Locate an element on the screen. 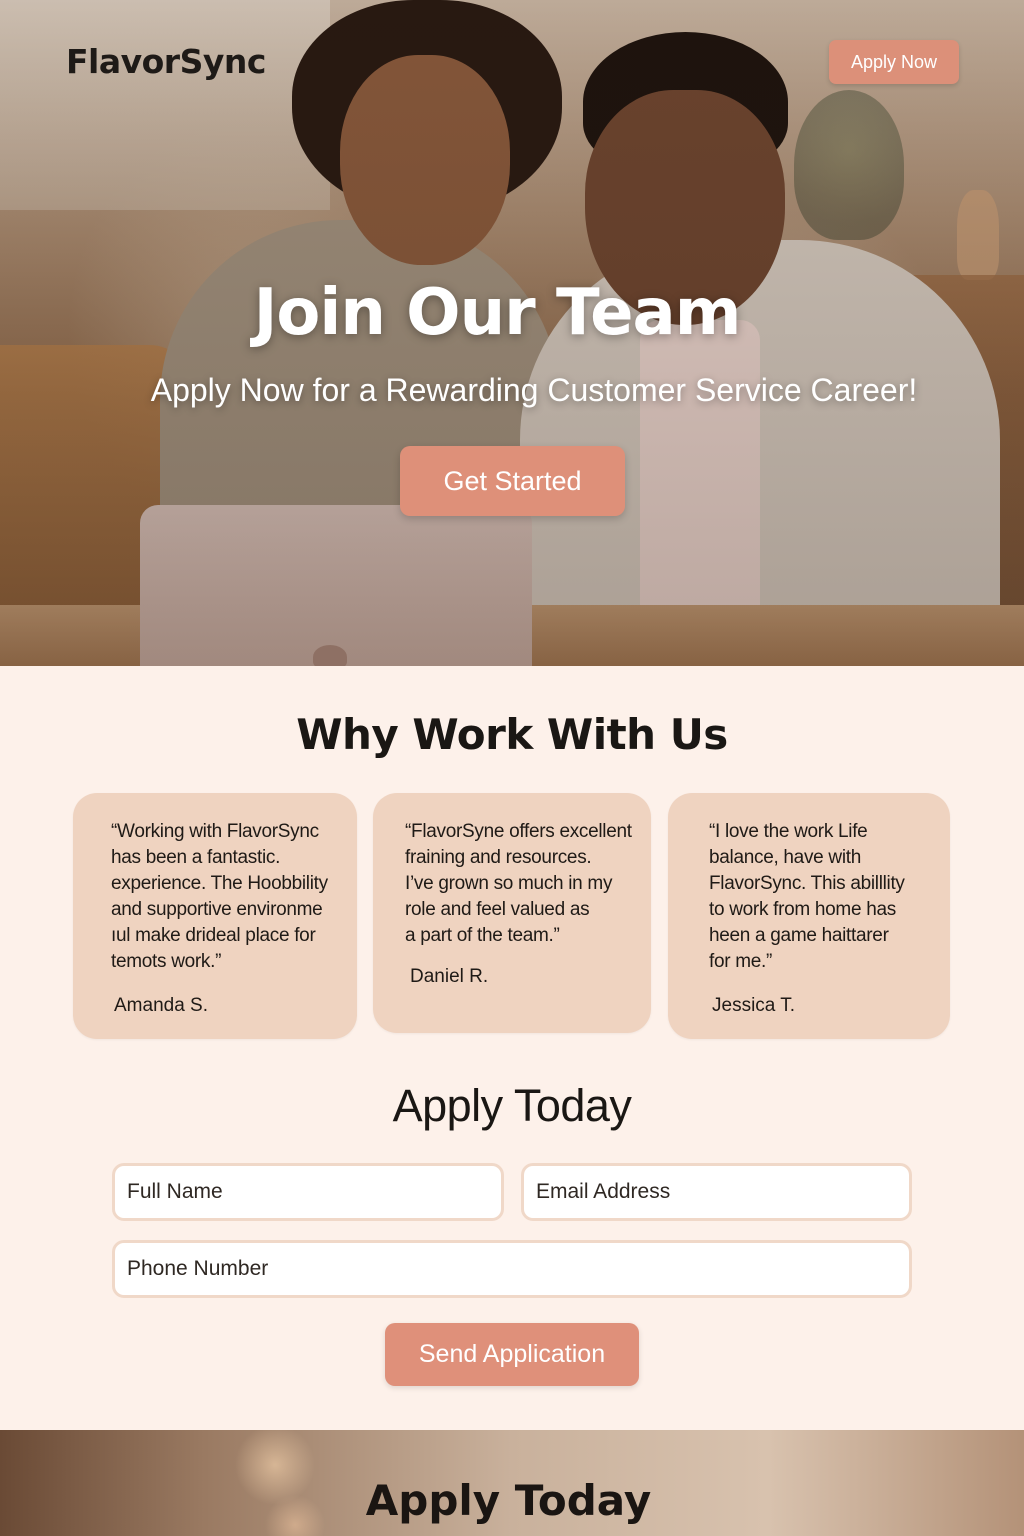  brand-logo: FlavorSync is located at coordinates (166, 61).